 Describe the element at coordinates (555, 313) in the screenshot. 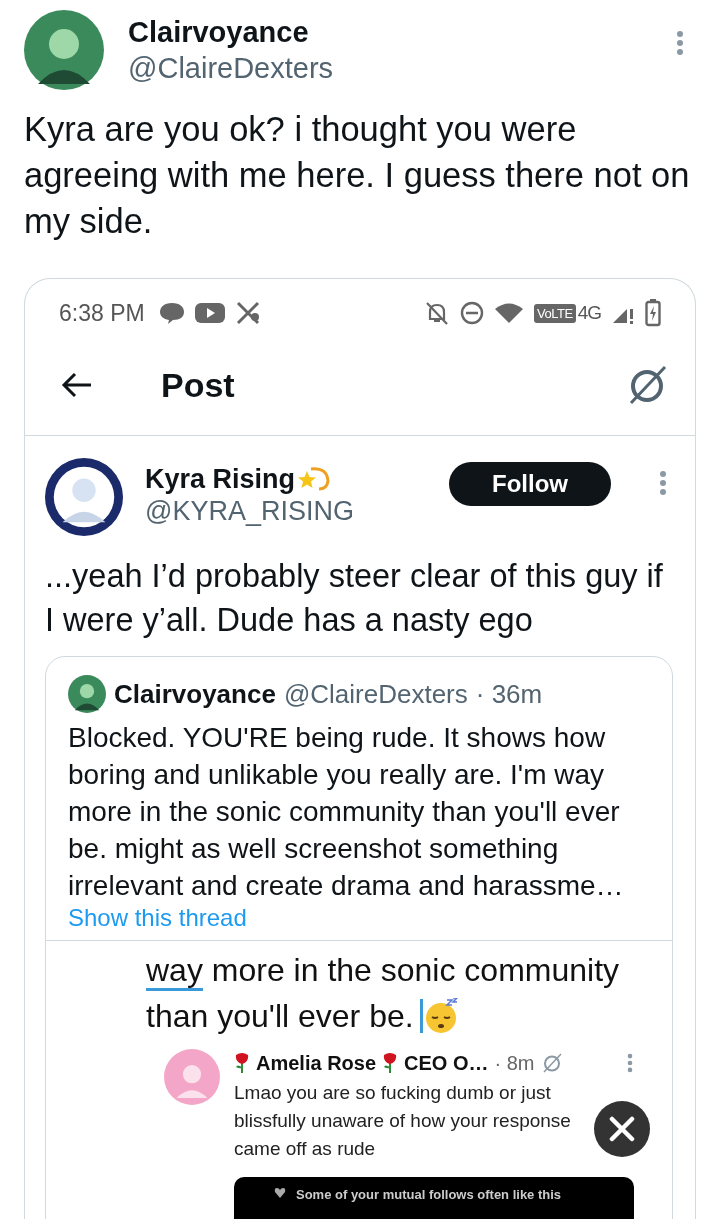

I see `network-label: VoLTE` at that location.